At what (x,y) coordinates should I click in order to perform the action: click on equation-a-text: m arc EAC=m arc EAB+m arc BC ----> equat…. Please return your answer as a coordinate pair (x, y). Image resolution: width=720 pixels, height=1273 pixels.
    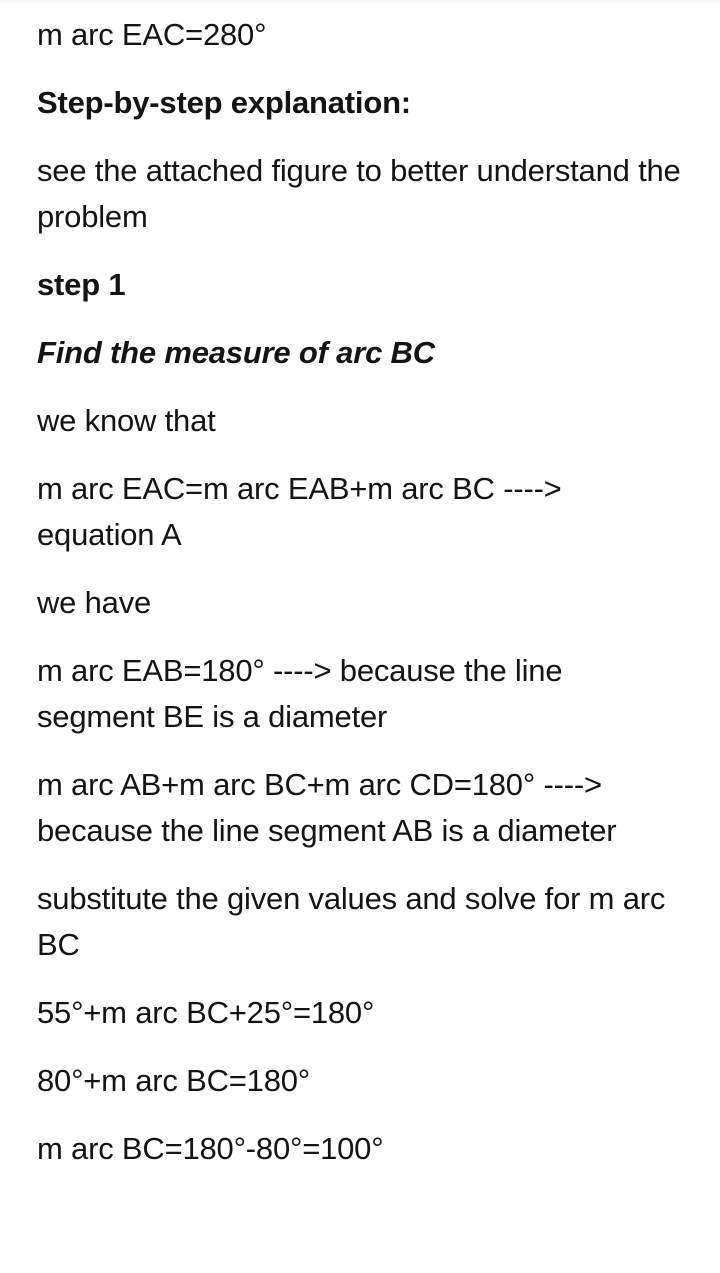
    Looking at the image, I should click on (304, 511).